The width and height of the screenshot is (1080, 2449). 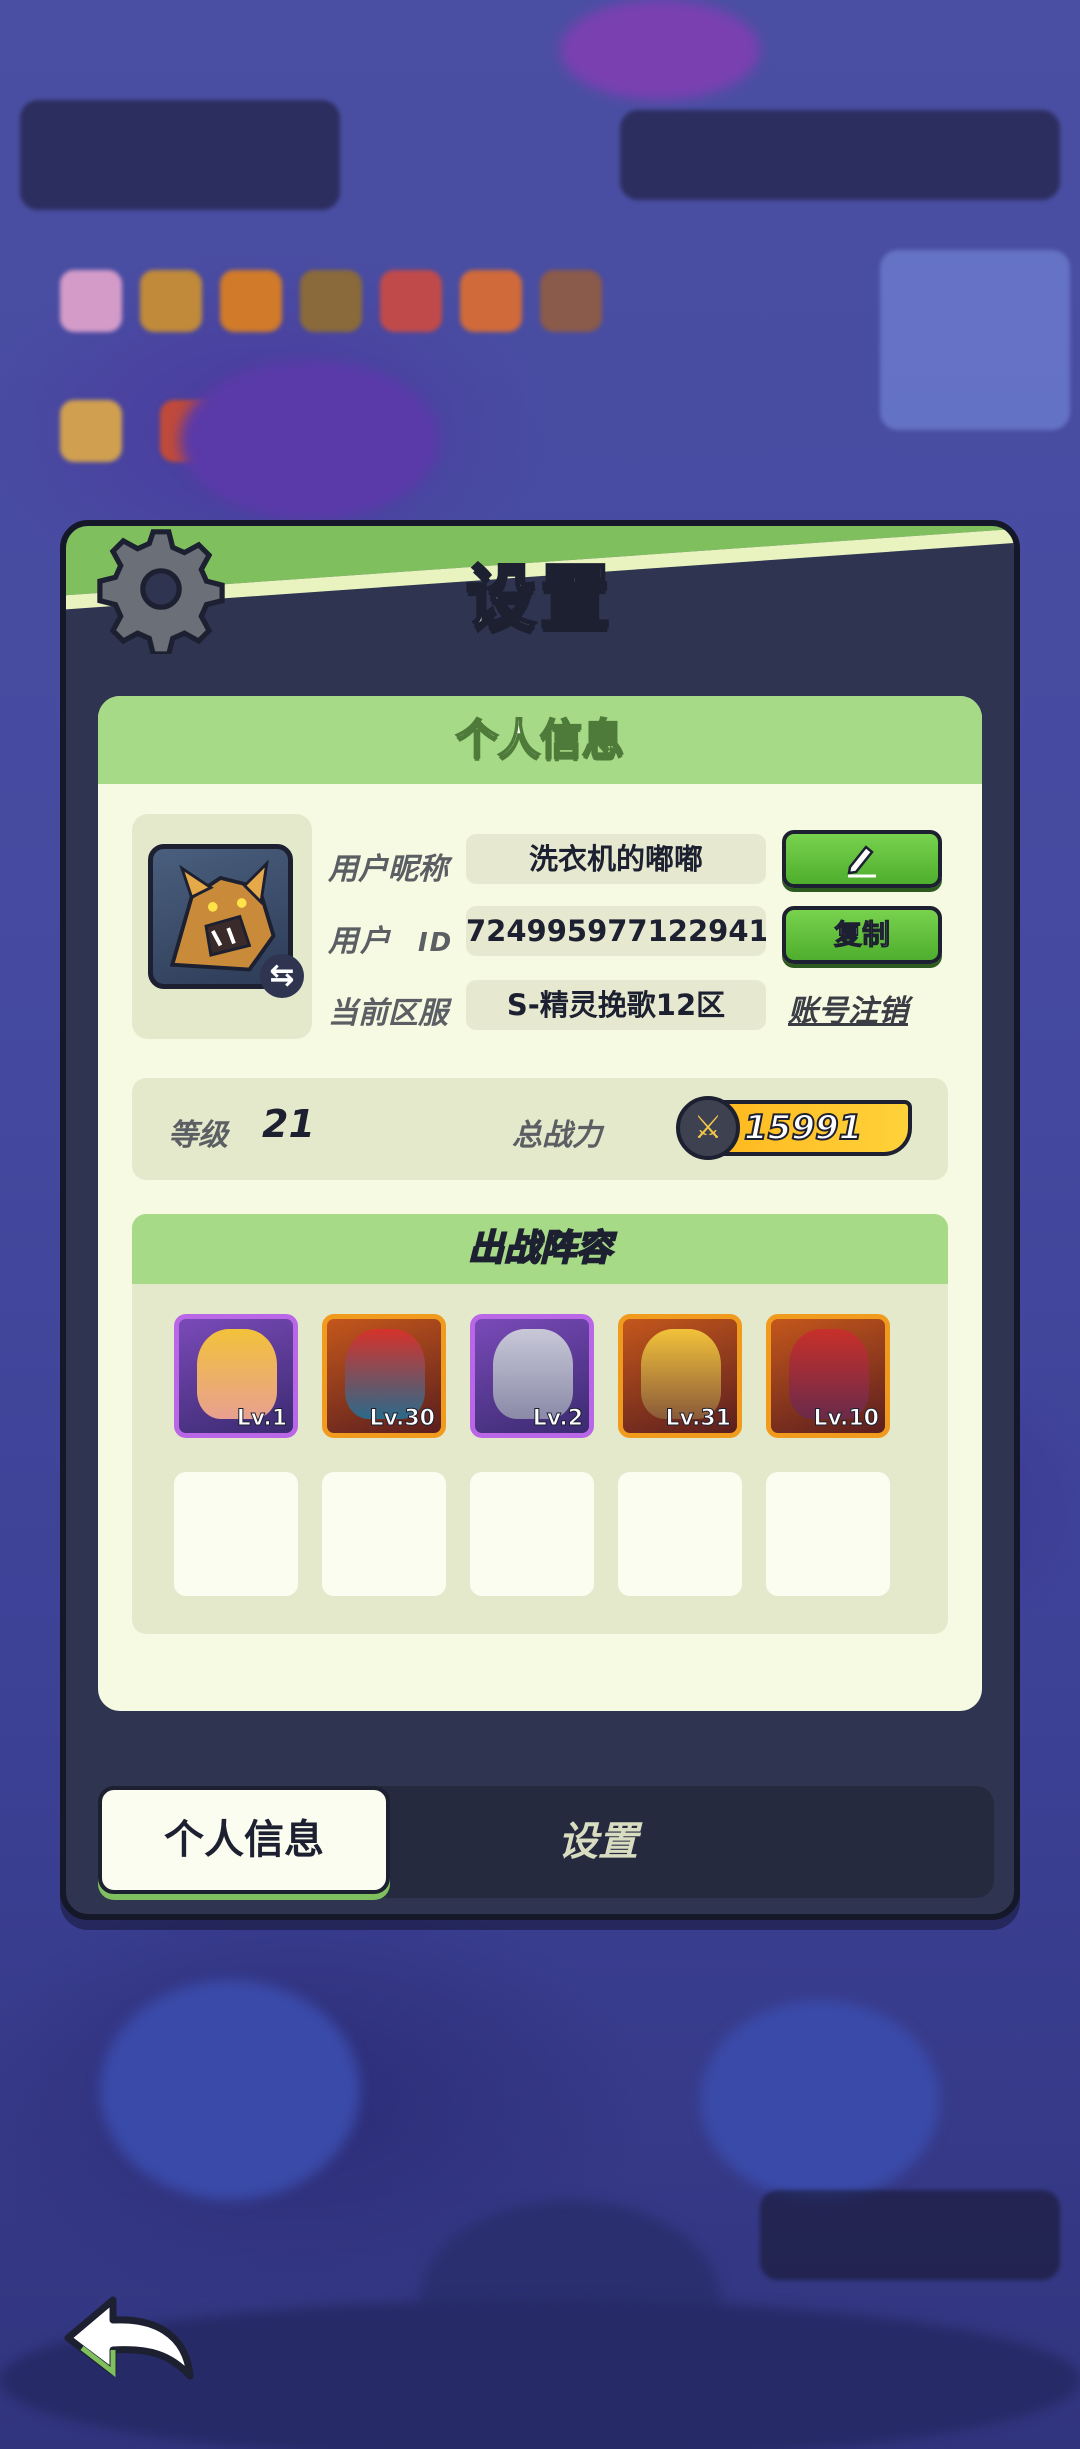 I want to click on tab-personal-info: 个人信息, so click(x=244, y=1840).